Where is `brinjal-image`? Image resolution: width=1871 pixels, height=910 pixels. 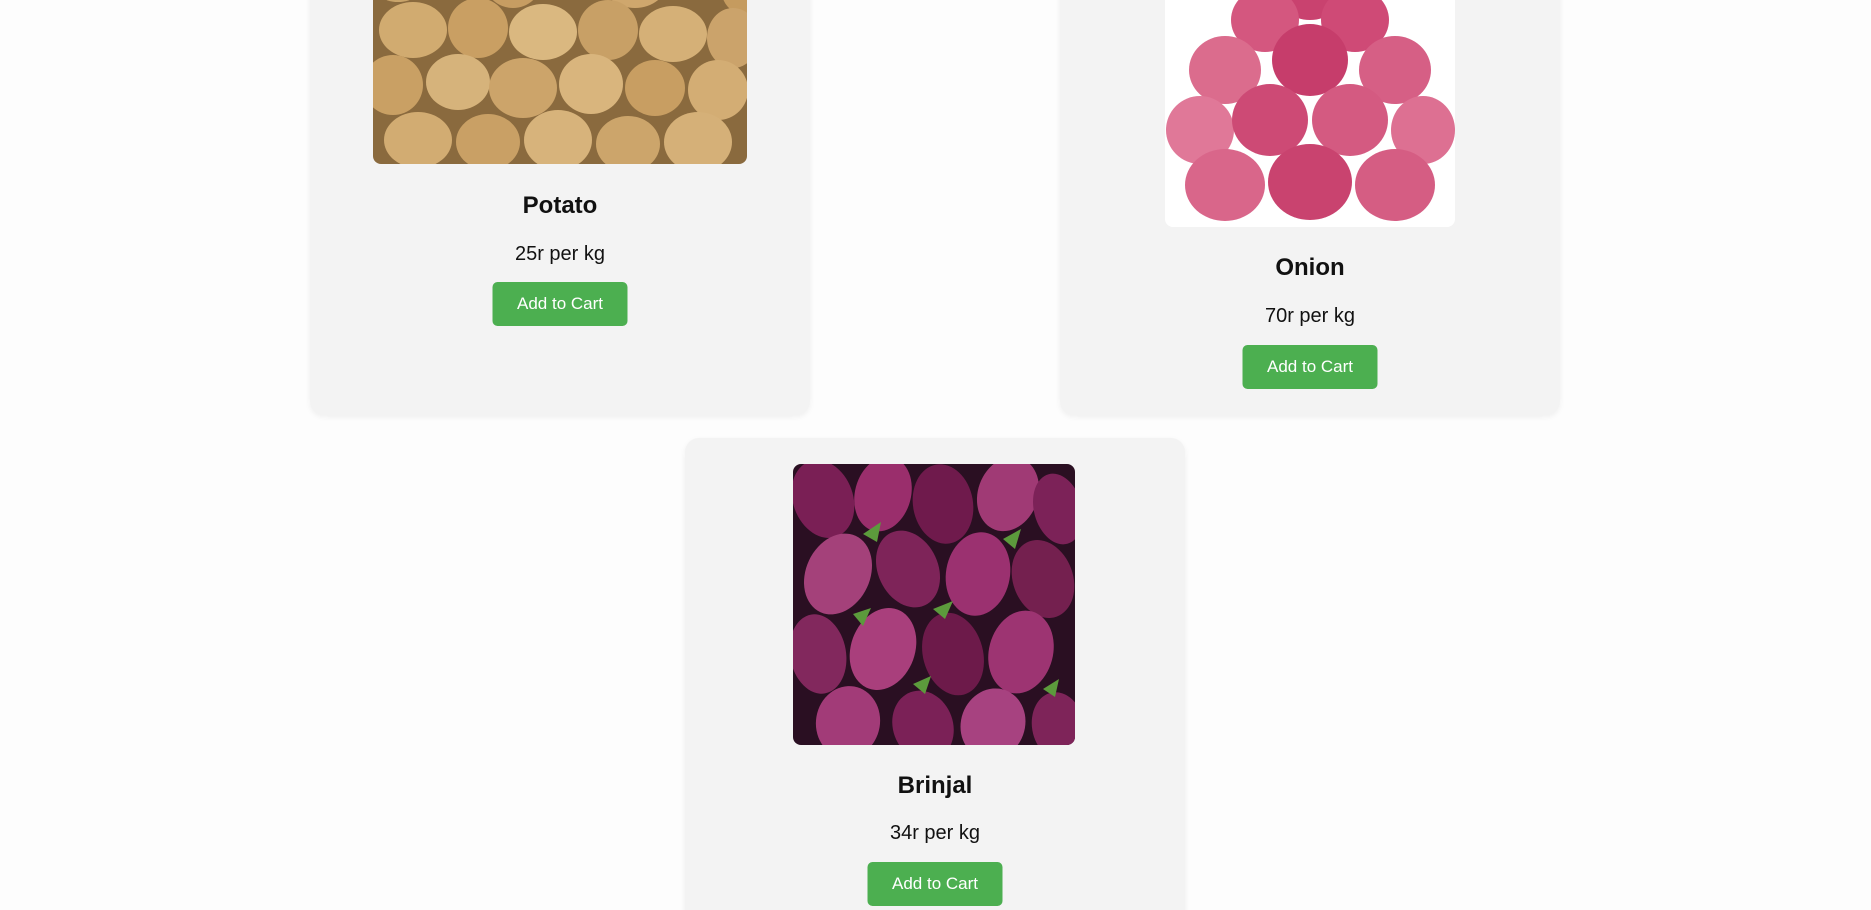
brinjal-image is located at coordinates (934, 604).